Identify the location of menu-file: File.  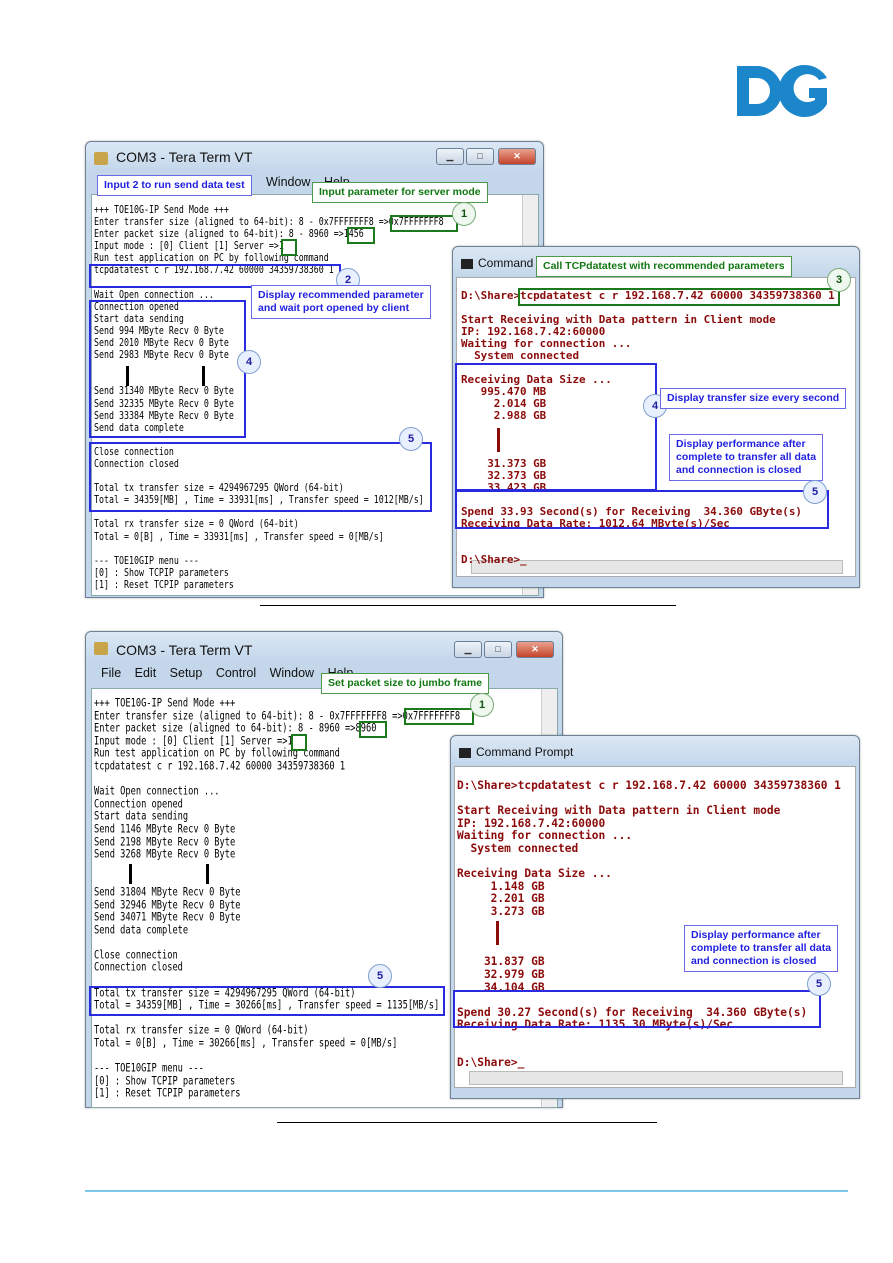
(111, 673).